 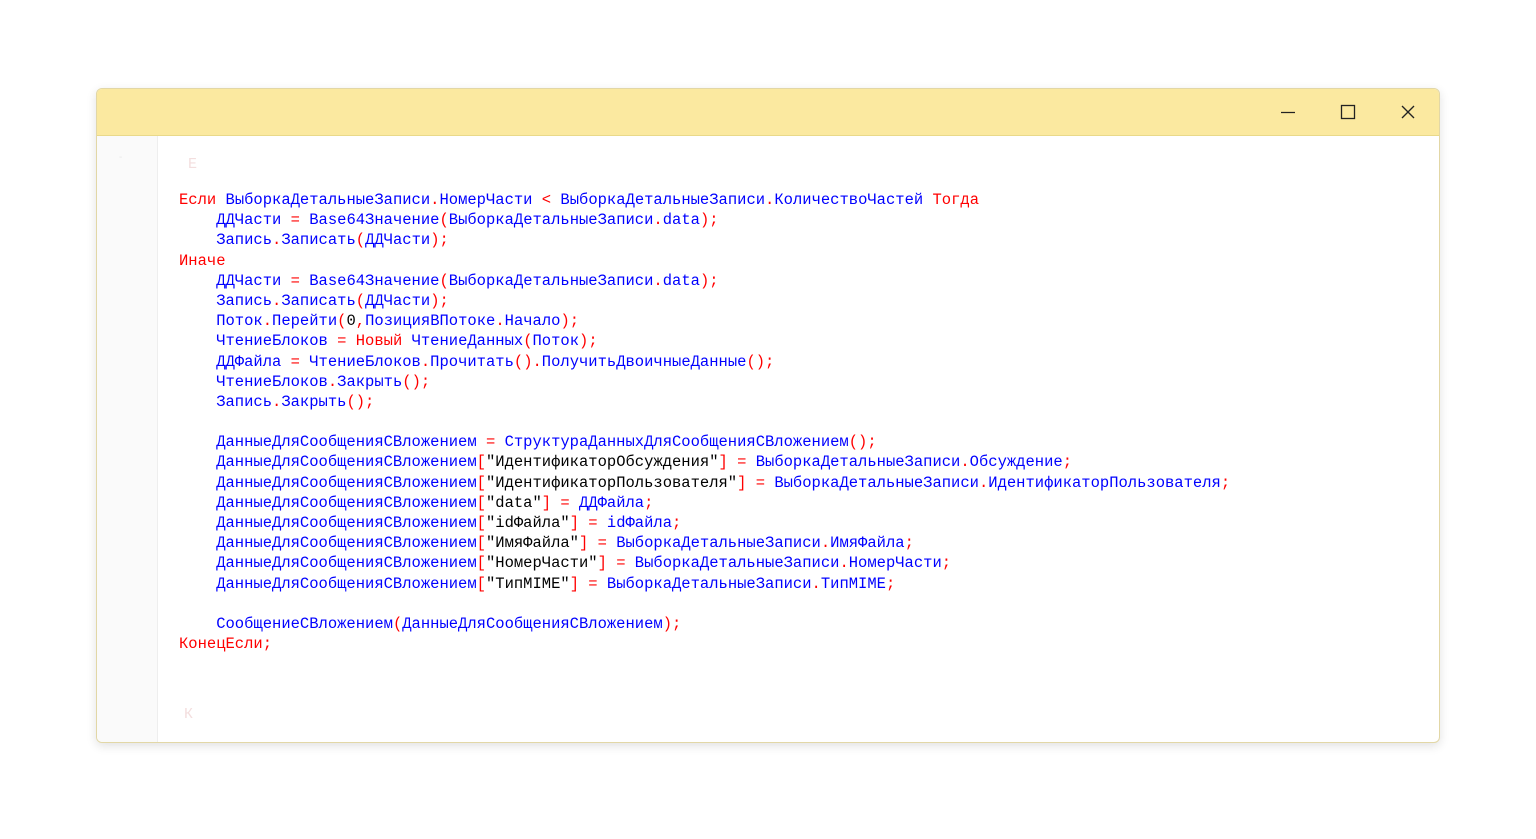 What do you see at coordinates (1016, 462) in the screenshot?
I see `code-token: Обсуждение` at bounding box center [1016, 462].